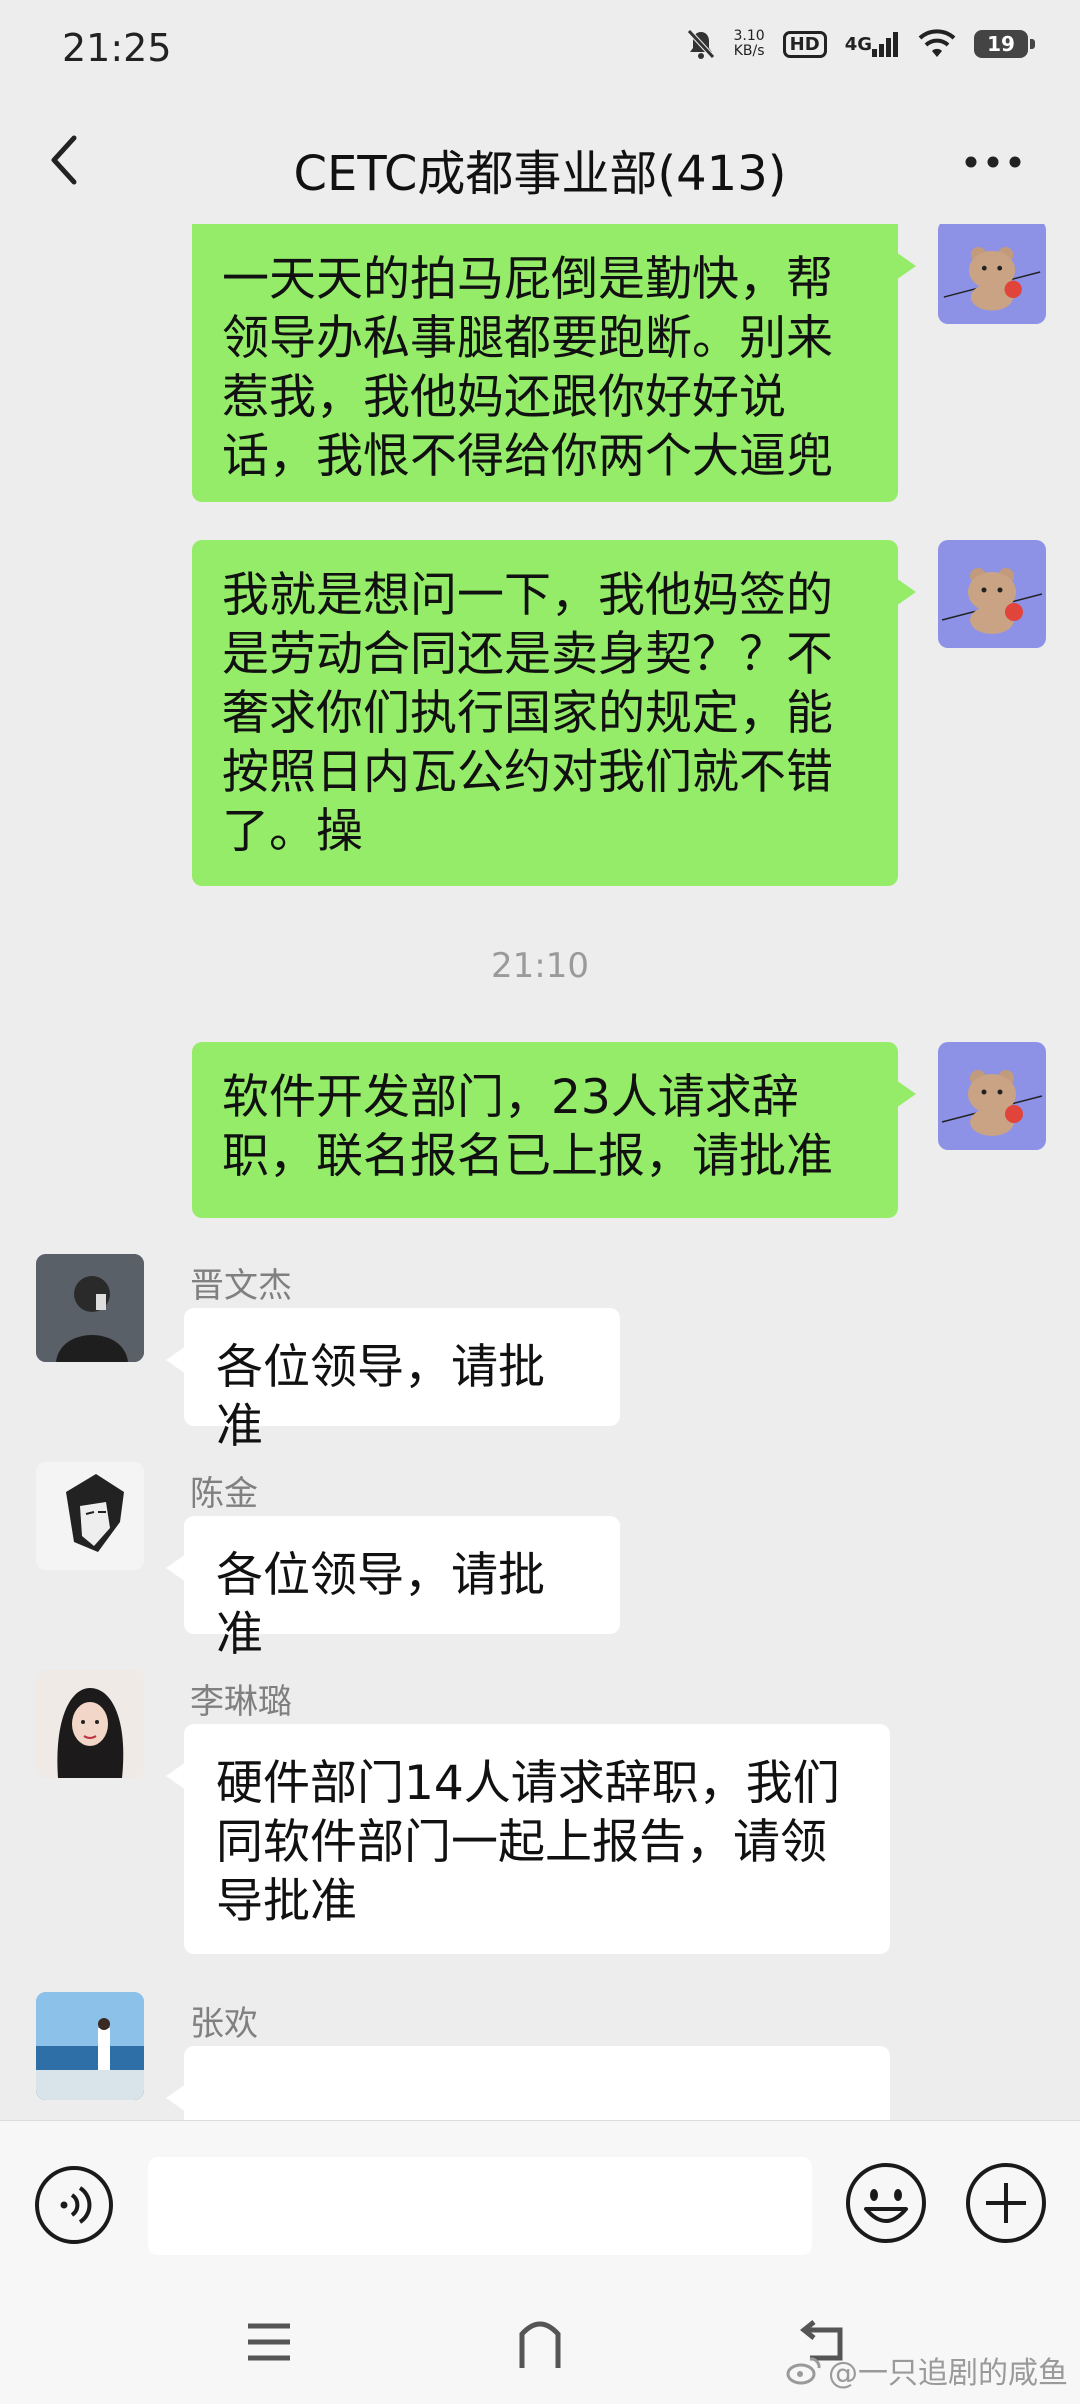 The height and width of the screenshot is (2404, 1080). I want to click on sender-name: 李琳璐, so click(241, 1702).